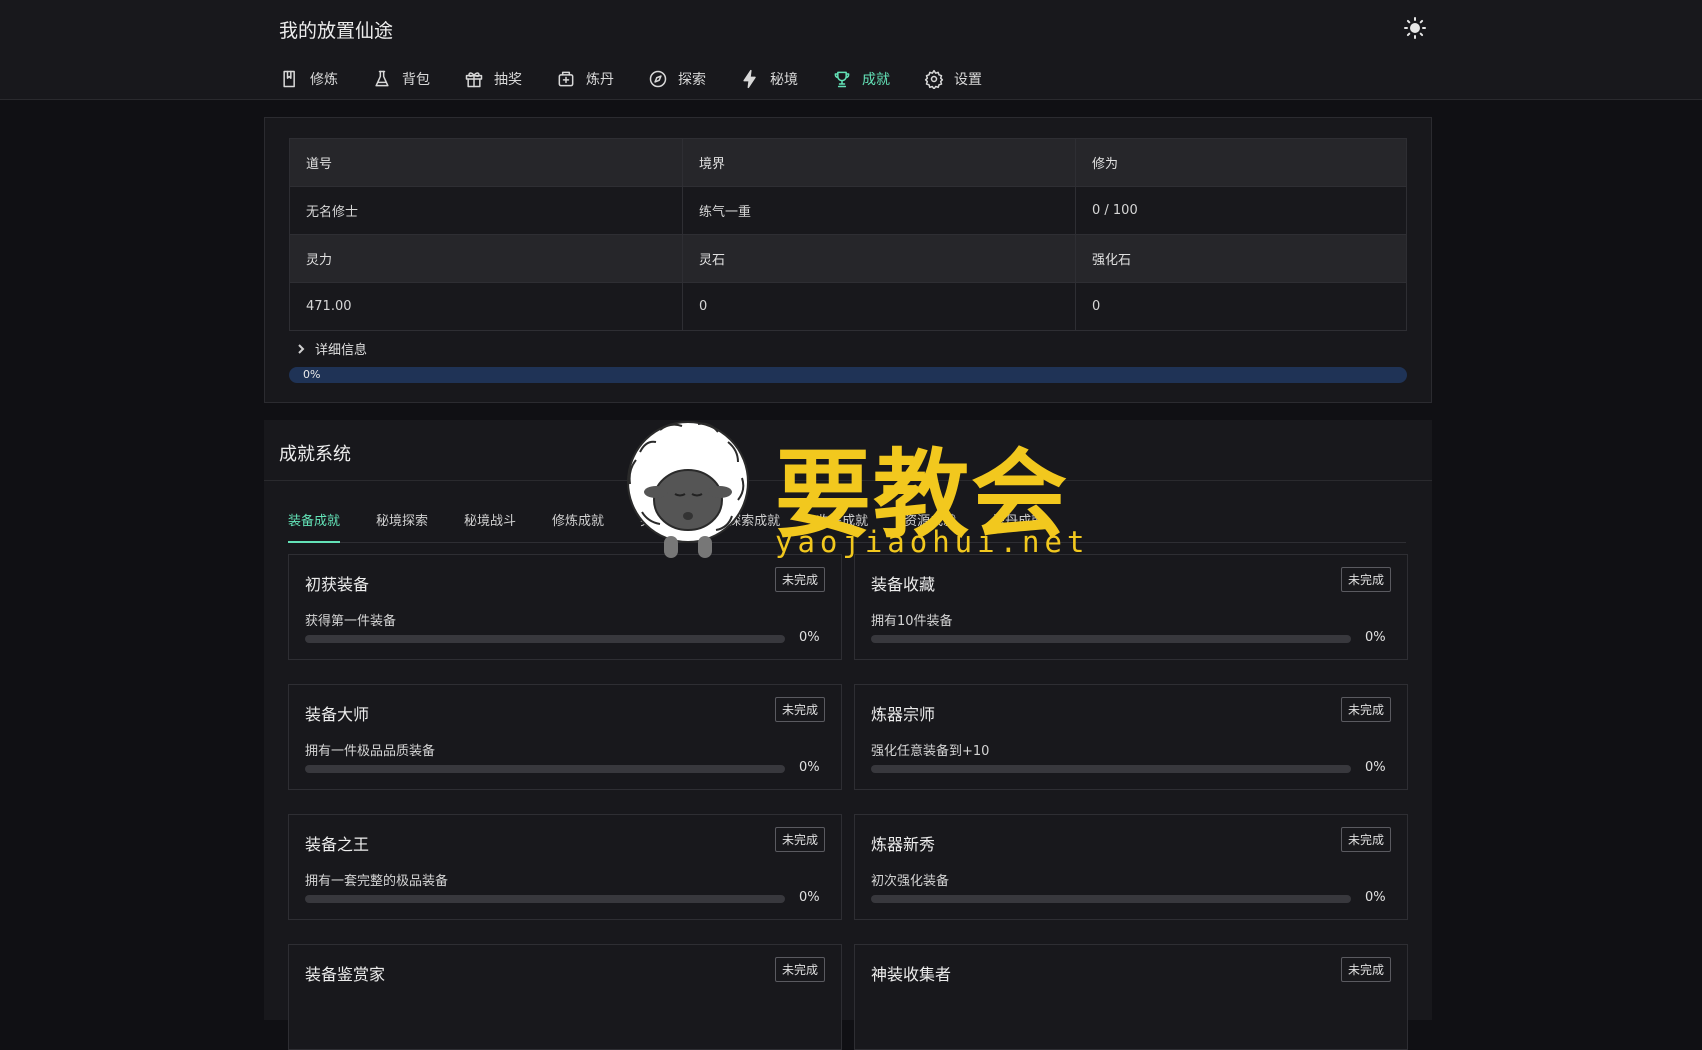 The image size is (1702, 1050). Describe the element at coordinates (1131, 737) in the screenshot. I see `achievement-card: 炼器宗师 未完成 强化任意装备到+10 0%` at that location.